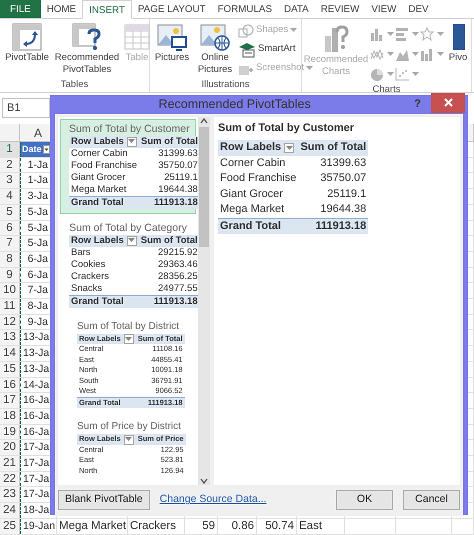 This screenshot has width=474, height=535. Describe the element at coordinates (39, 526) in the screenshot. I see `table-cell: 19-Jan` at that location.